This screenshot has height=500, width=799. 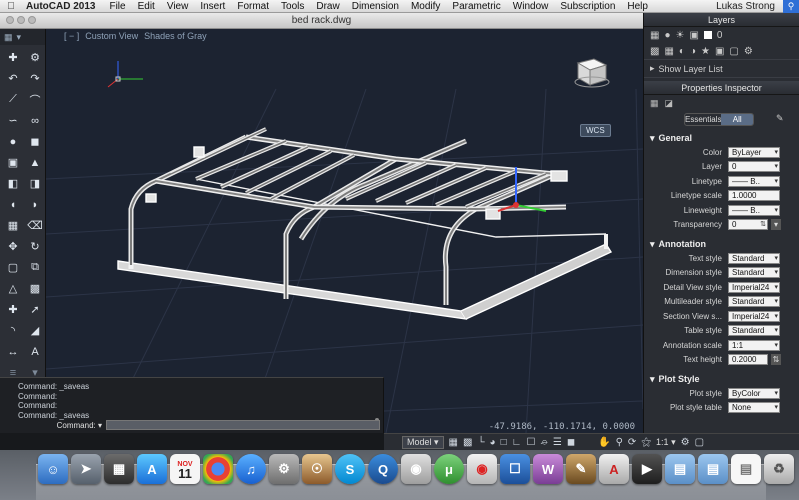 What do you see at coordinates (530, 442) in the screenshot?
I see `dynamic-ucs-icon: ☐` at bounding box center [530, 442].